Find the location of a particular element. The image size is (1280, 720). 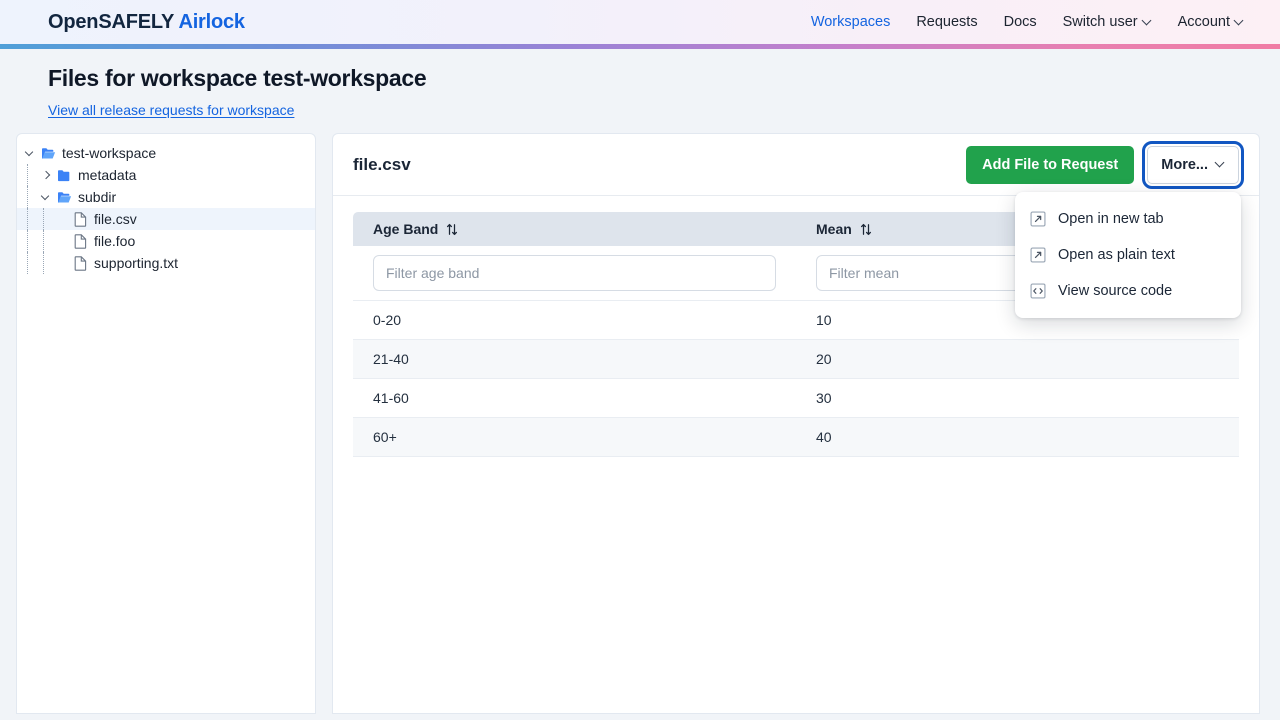

table-cell: 60+ is located at coordinates (574, 437).